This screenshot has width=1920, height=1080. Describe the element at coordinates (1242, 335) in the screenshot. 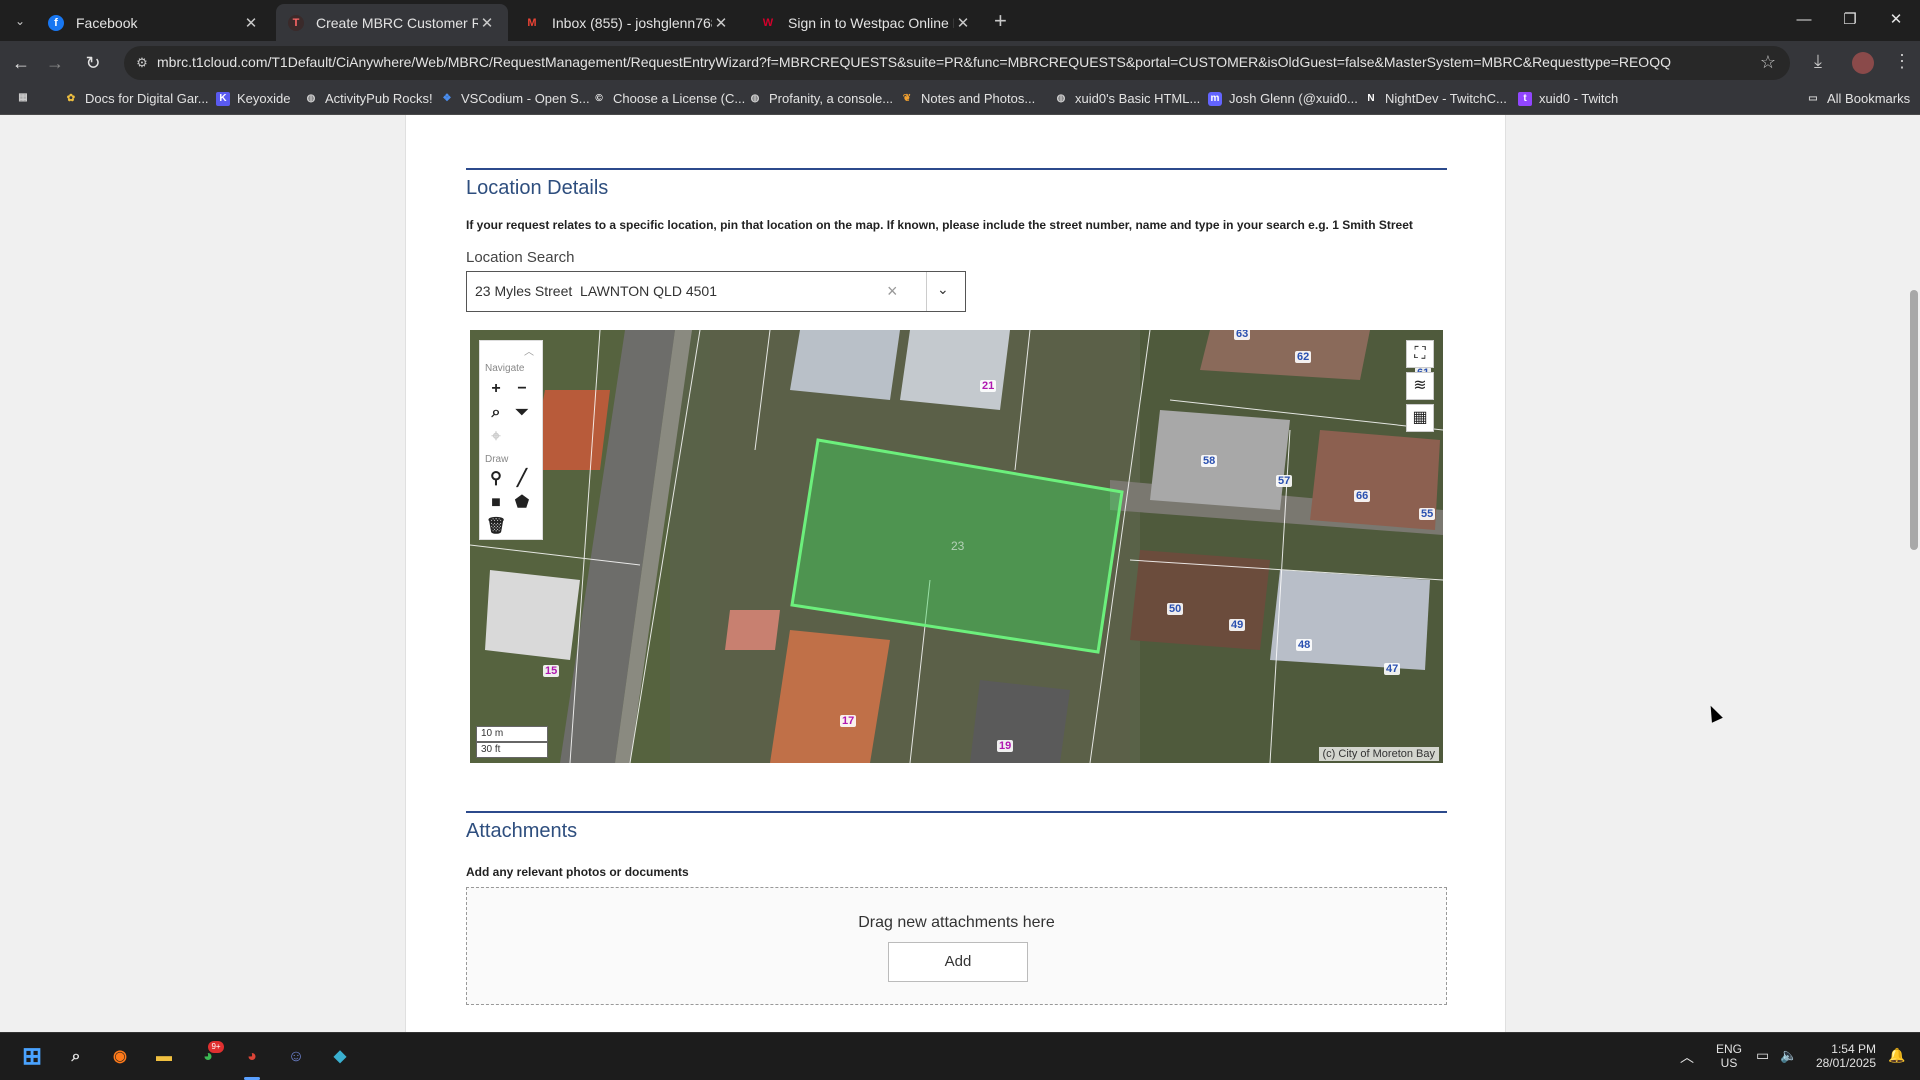

I see `house-number-label: 63` at that location.